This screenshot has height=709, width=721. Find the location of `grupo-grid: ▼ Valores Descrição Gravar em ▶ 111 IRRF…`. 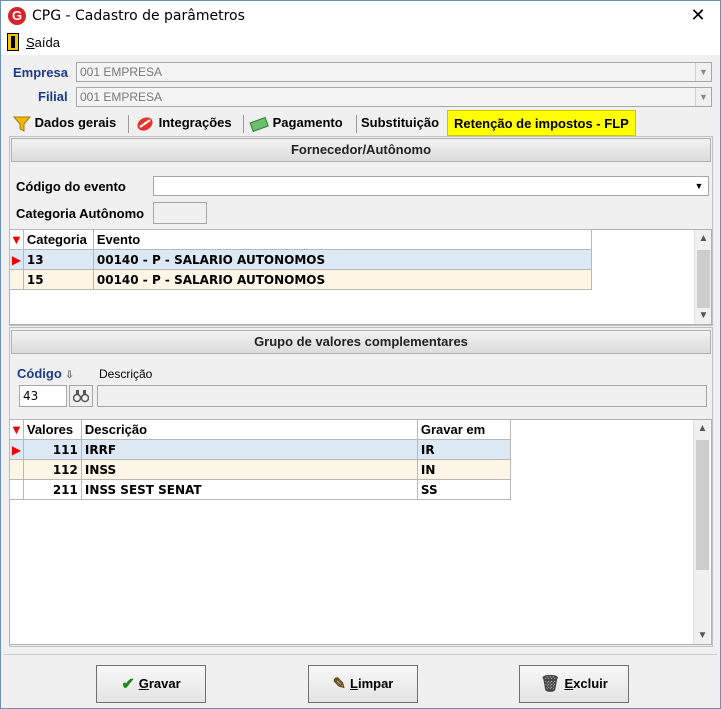

grupo-grid: ▼ Valores Descrição Gravar em ▶ 111 IRRF… is located at coordinates (260, 459).